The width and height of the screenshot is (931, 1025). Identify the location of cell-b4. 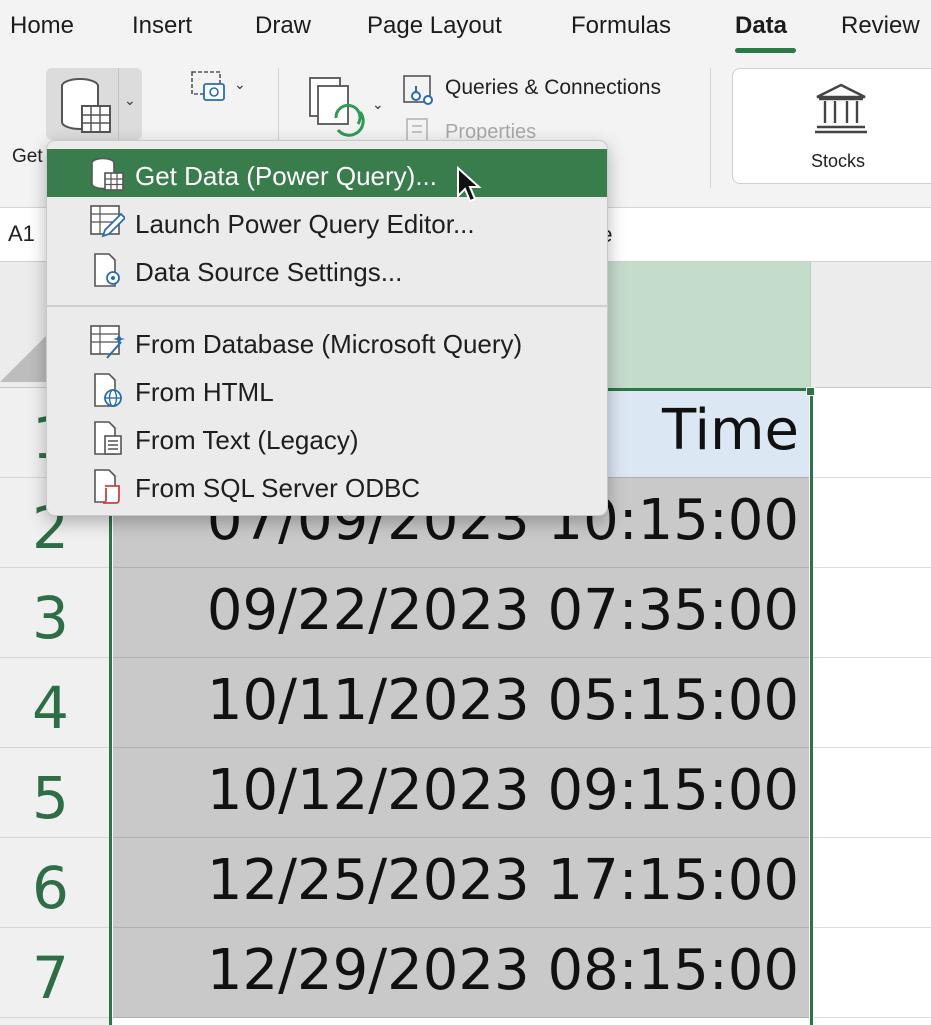
(871, 703).